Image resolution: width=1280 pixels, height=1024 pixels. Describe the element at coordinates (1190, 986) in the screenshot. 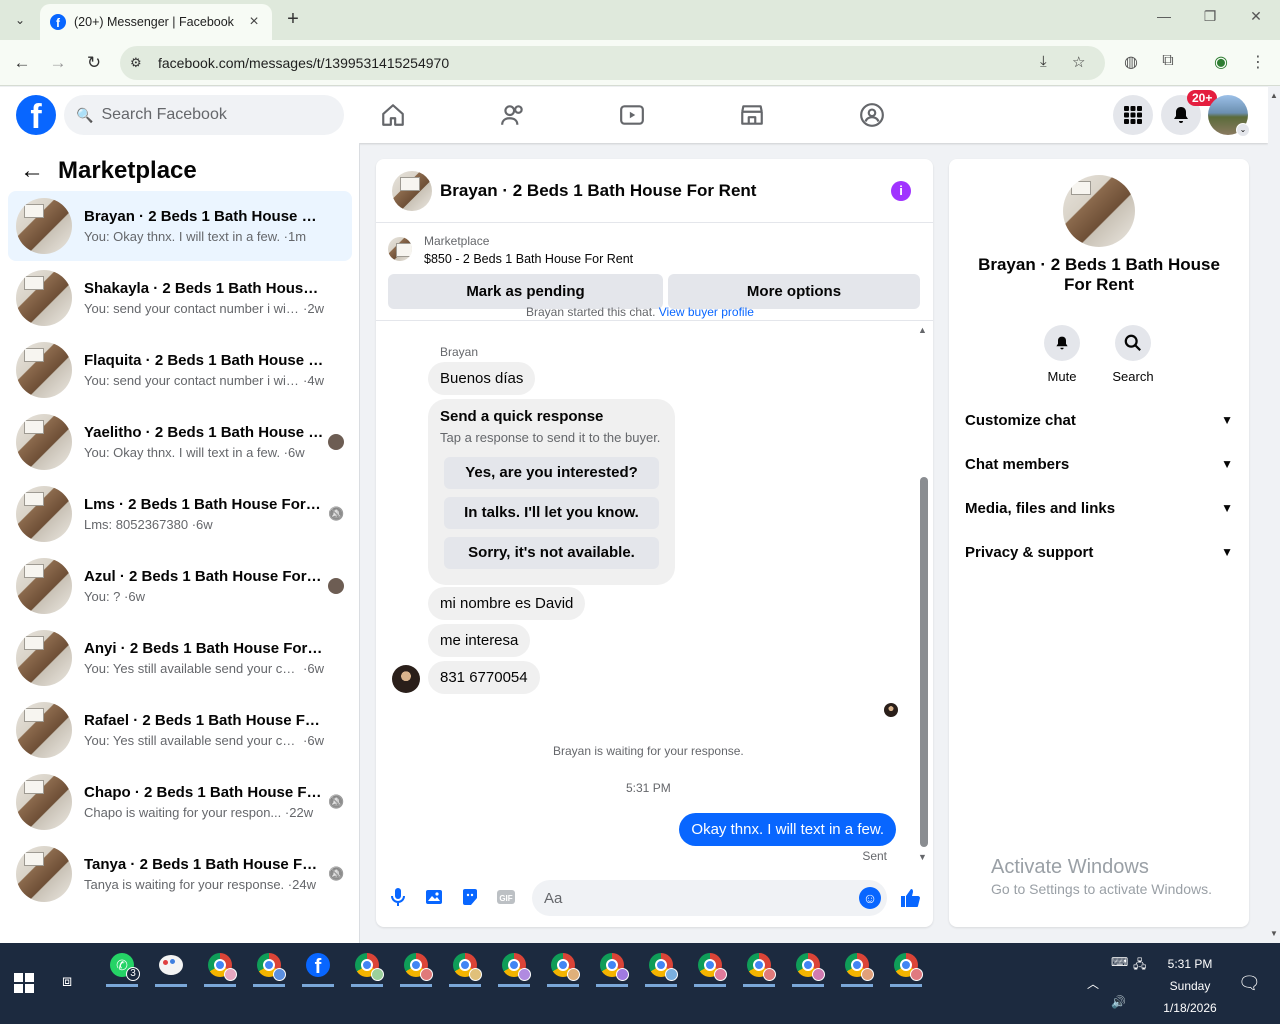

I see `system-clock: 5:31 PM Sunday 1/18/2026` at that location.